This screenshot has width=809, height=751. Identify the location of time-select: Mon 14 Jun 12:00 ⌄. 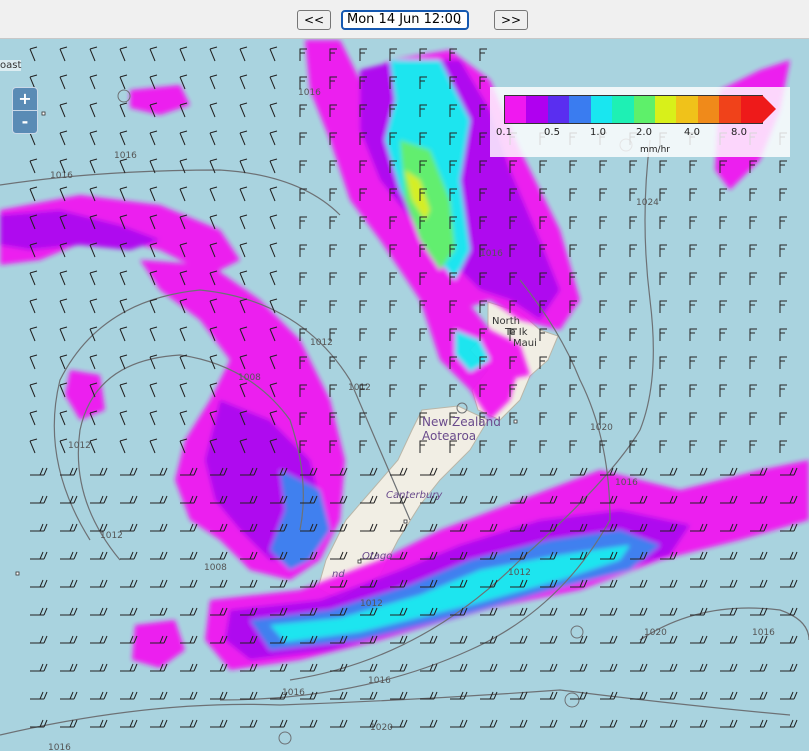
(405, 20).